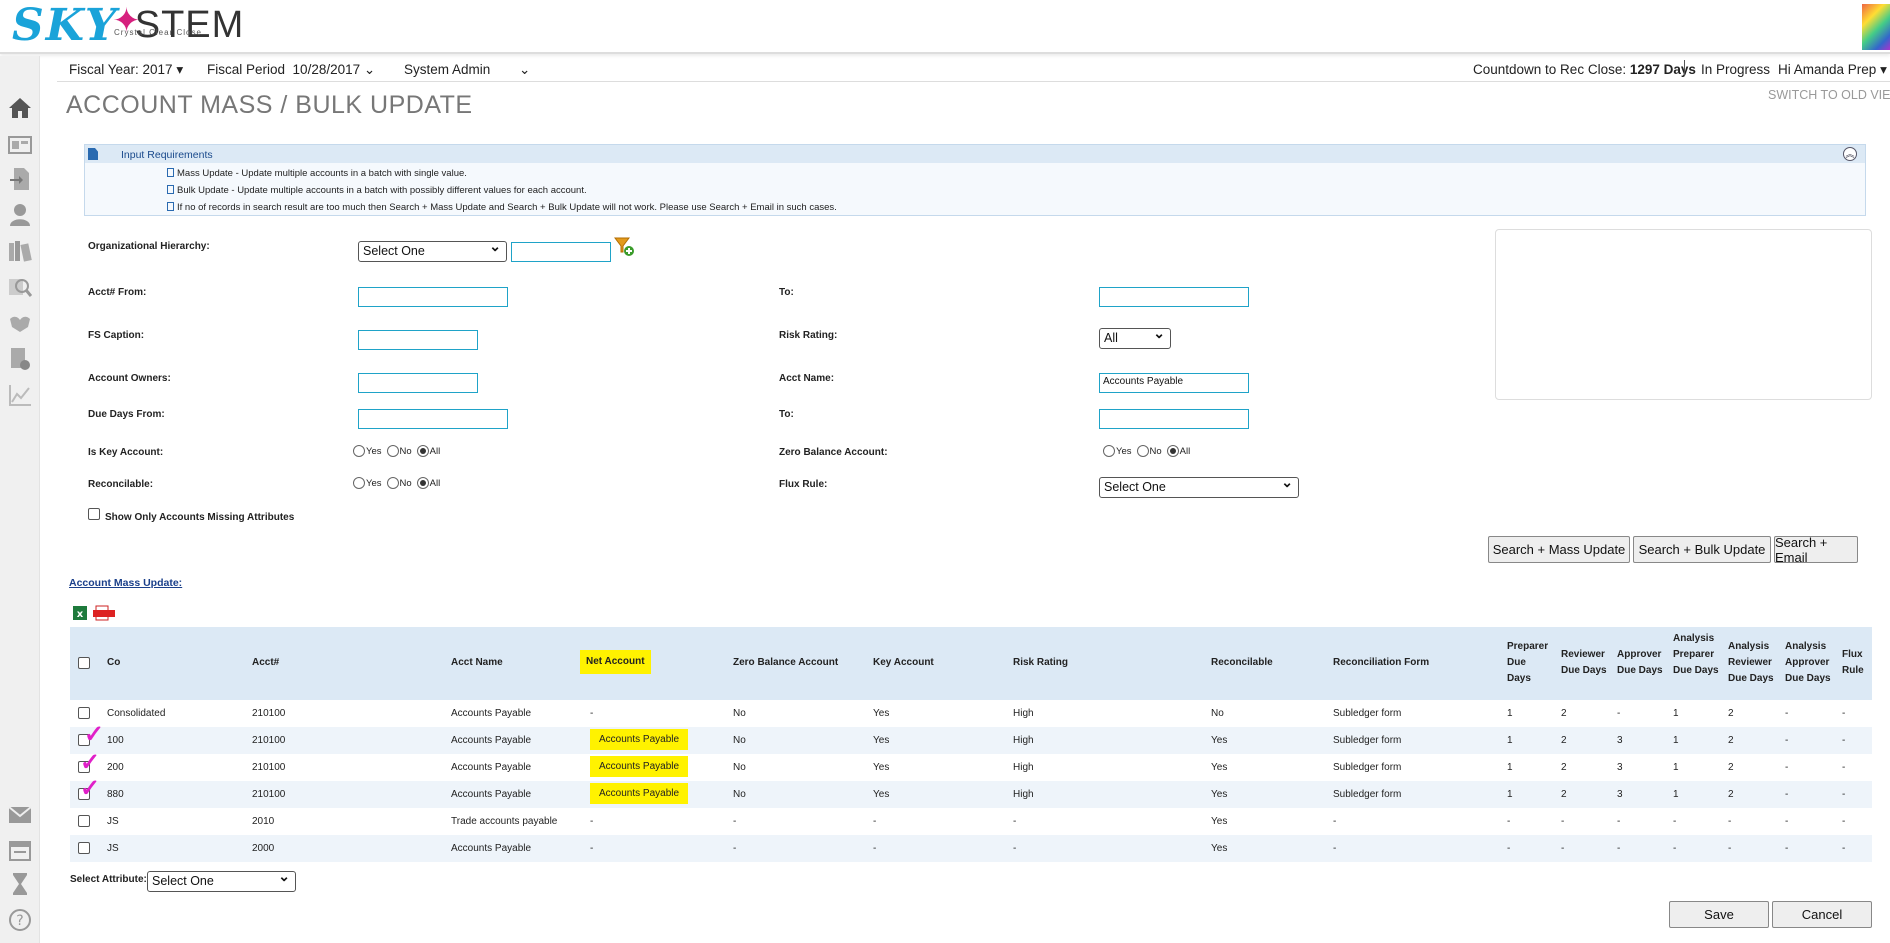 Image resolution: width=1890 pixels, height=943 pixels. Describe the element at coordinates (104, 613) in the screenshot. I see `pdf-export-icon` at that location.